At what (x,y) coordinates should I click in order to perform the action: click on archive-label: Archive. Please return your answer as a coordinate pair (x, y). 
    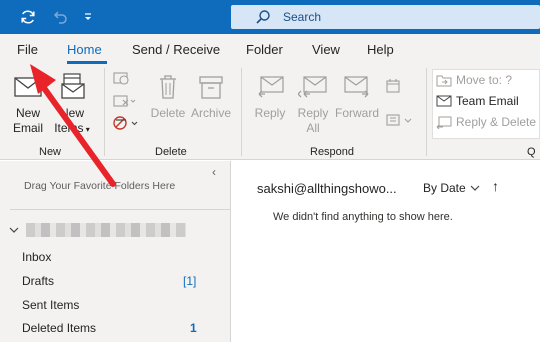
    Looking at the image, I should click on (210, 113).